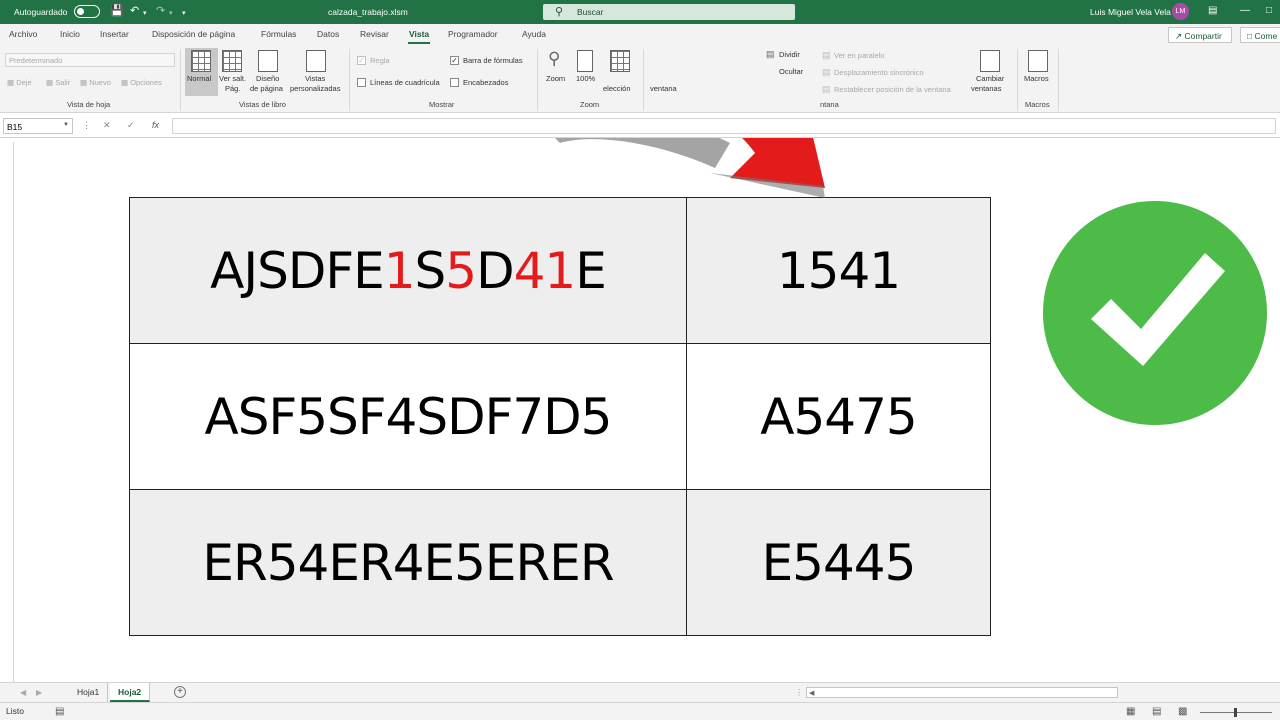 This screenshot has width=1280, height=720. I want to click on zoom-icon: ⚲, so click(554, 59).